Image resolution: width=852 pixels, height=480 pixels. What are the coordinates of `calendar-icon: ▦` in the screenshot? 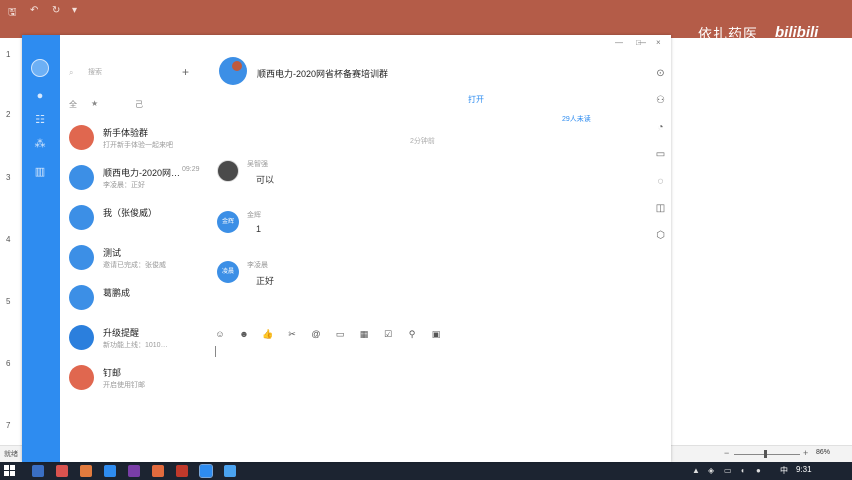 It's located at (364, 334).